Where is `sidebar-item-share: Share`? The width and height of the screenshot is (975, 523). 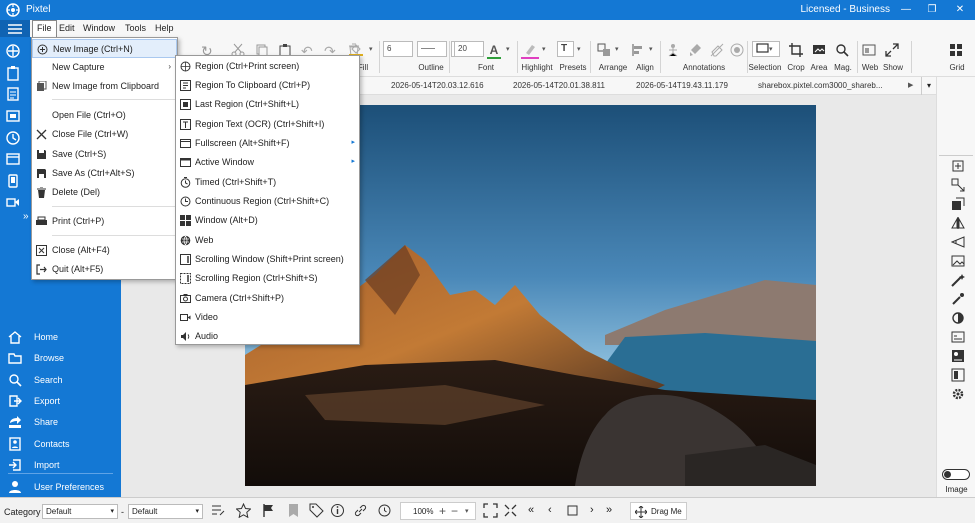 sidebar-item-share: Share is located at coordinates (60, 422).